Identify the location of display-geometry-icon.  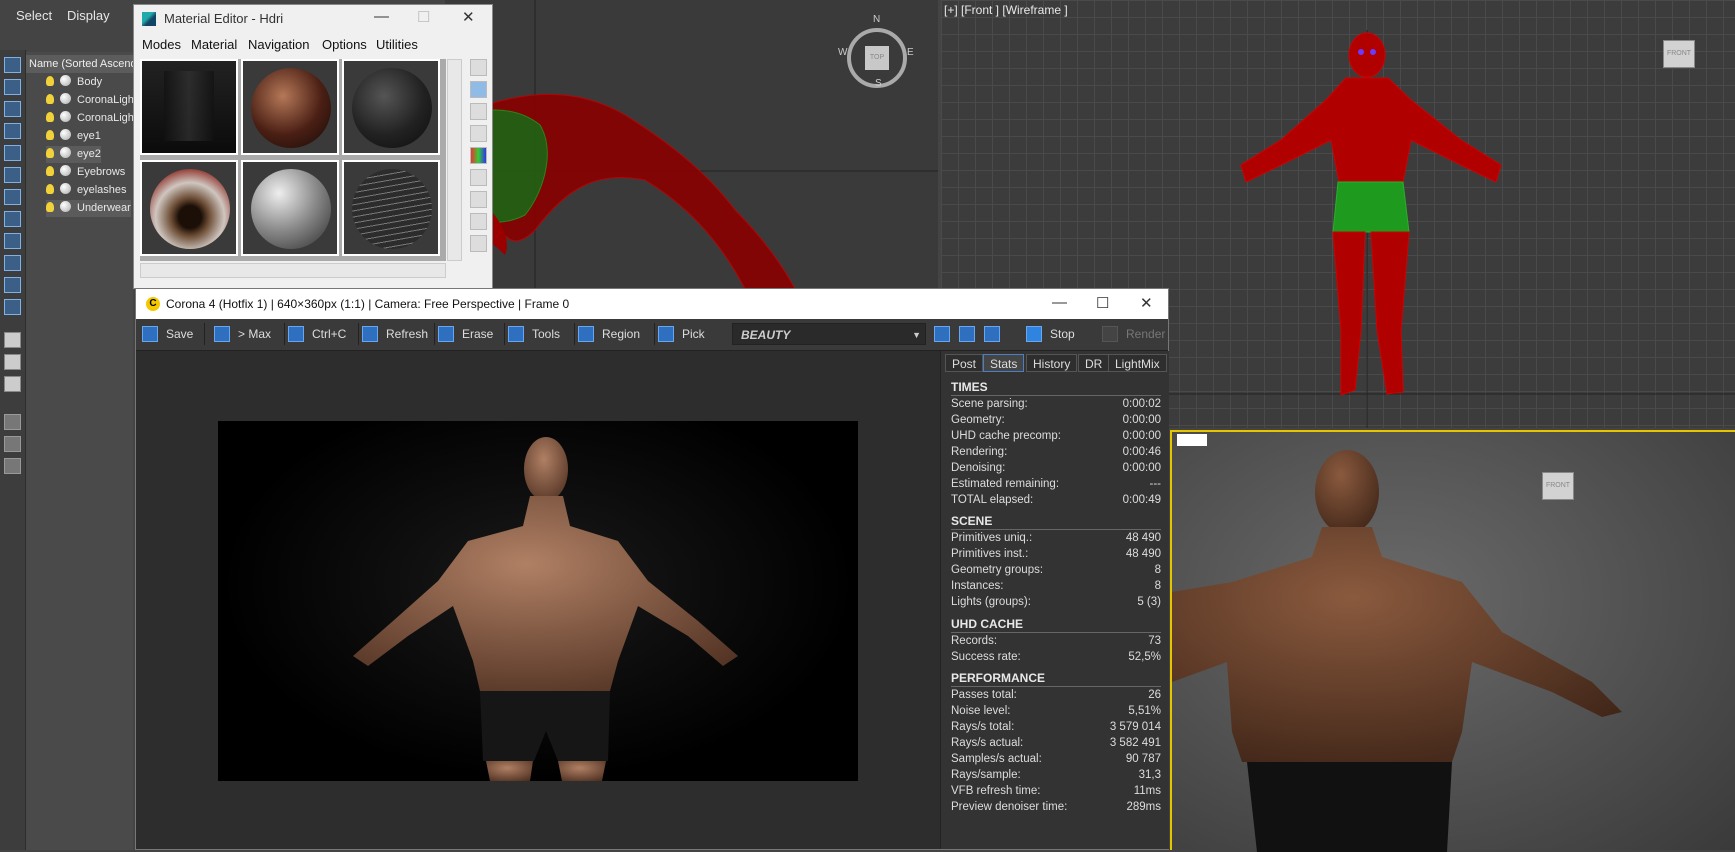
(12, 87).